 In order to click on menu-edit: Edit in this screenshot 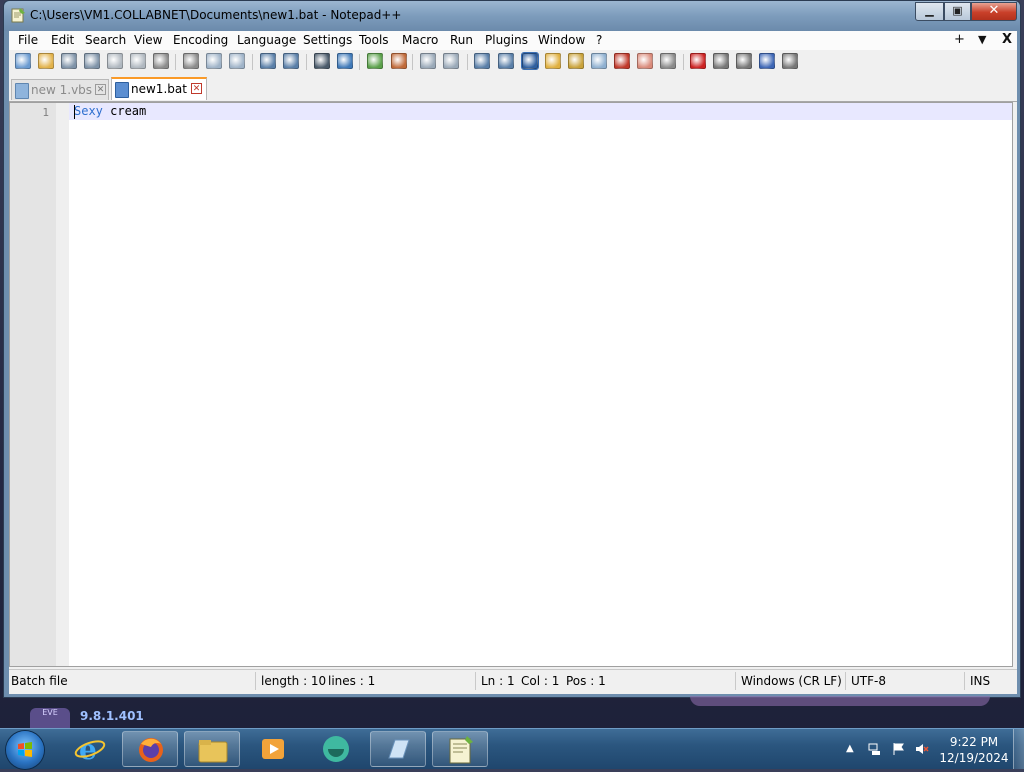, I will do `click(62, 40)`.